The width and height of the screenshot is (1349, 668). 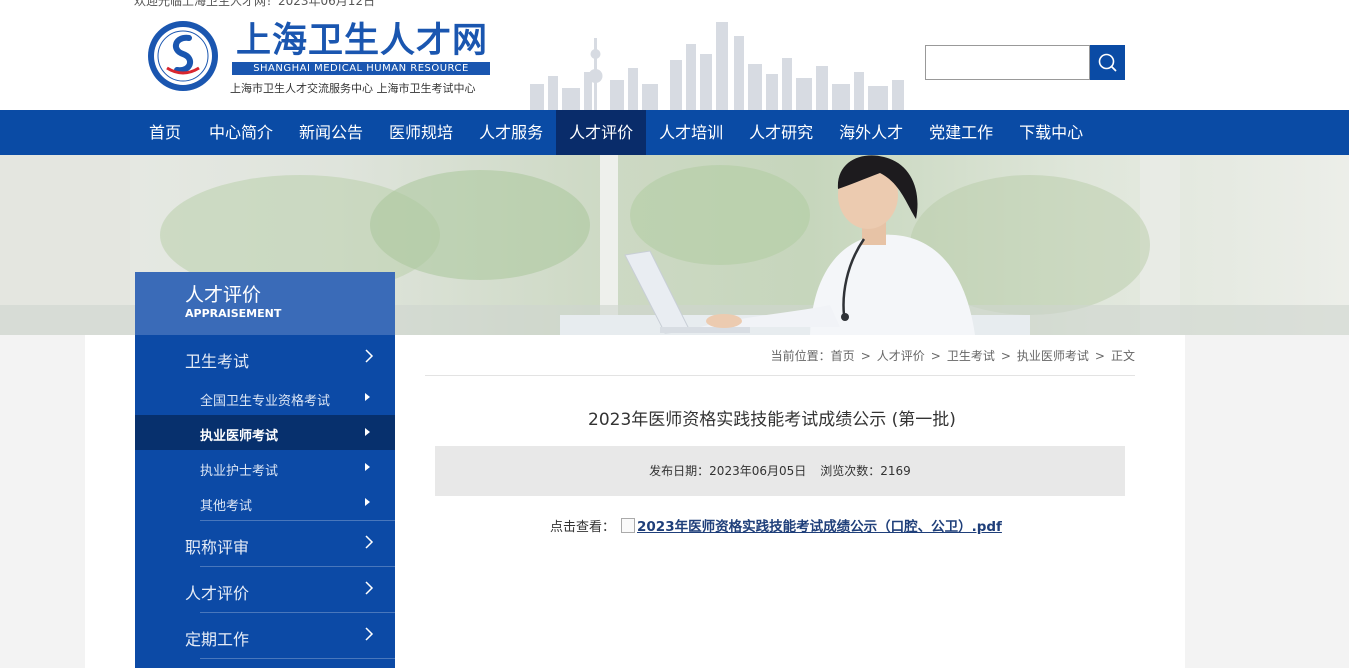 I want to click on article-meta: 发布日期：2023年06月05日 浏览次数：2169, so click(x=780, y=471).